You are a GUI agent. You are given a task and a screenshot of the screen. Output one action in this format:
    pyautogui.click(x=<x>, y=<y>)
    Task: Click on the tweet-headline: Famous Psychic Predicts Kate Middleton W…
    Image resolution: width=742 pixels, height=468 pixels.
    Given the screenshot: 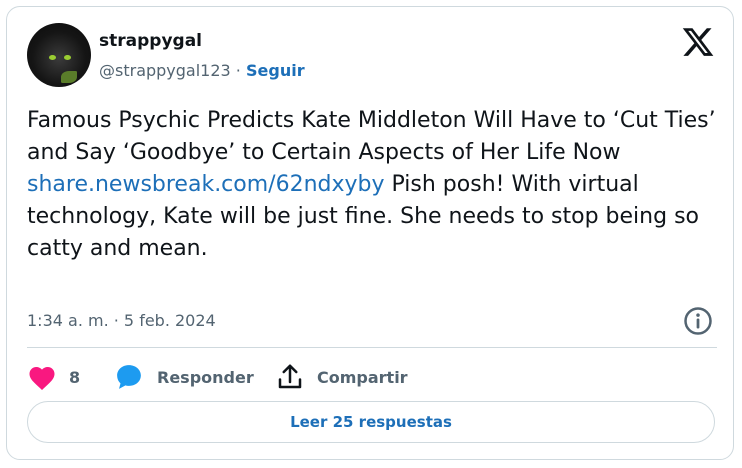 What is the action you would take?
    pyautogui.click(x=371, y=136)
    